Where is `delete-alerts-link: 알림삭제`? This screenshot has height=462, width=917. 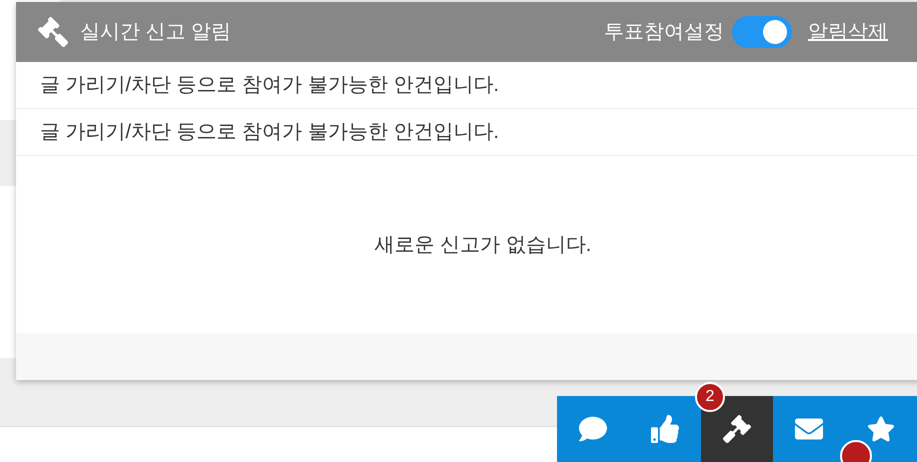
delete-alerts-link: 알림삭제 is located at coordinates (848, 32).